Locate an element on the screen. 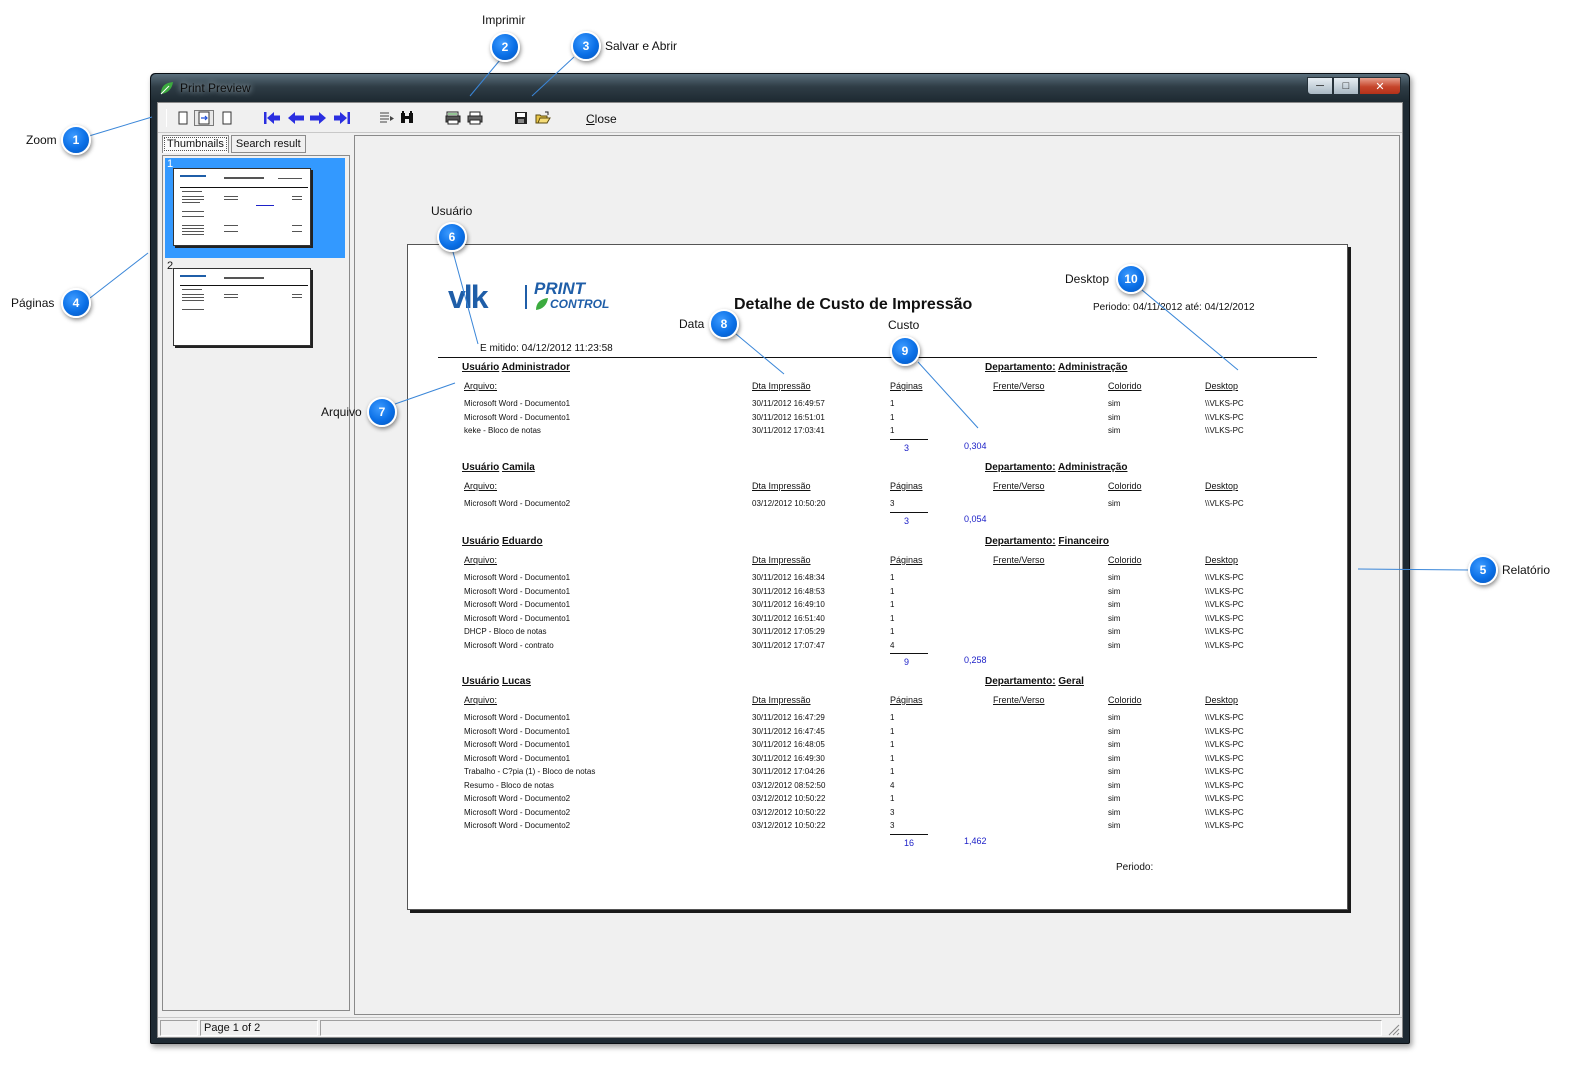  callout-imprimir-label: Imprimir is located at coordinates (504, 20).